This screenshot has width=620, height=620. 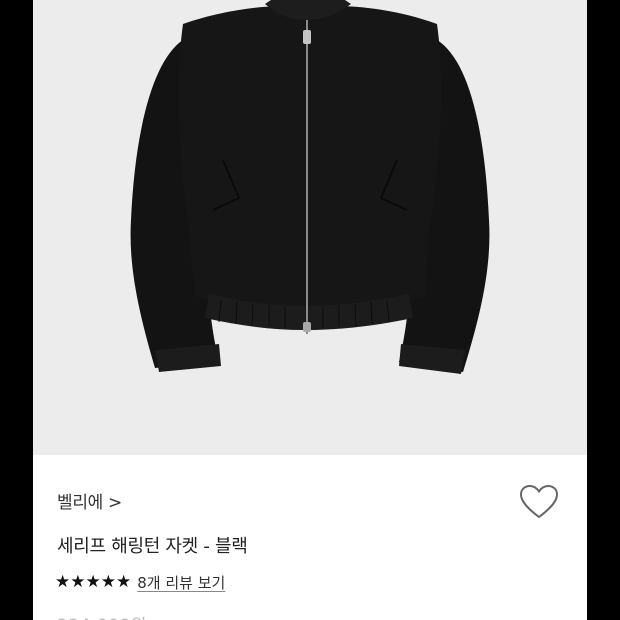 I want to click on chevron-right-icon: >, so click(x=115, y=503).